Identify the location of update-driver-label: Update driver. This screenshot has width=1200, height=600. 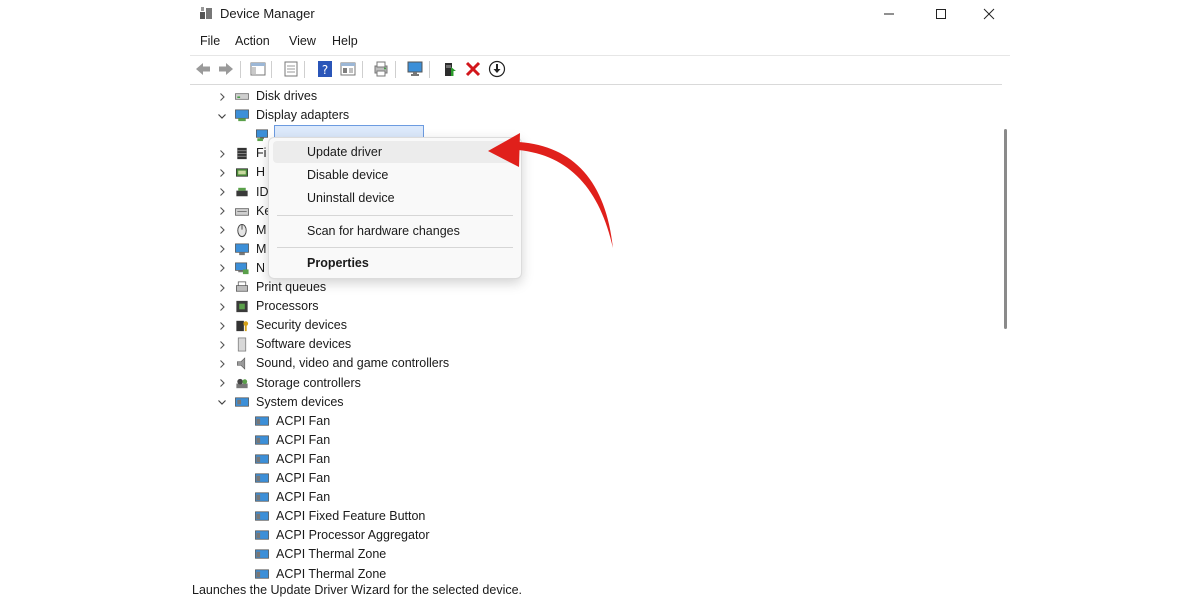
(345, 152).